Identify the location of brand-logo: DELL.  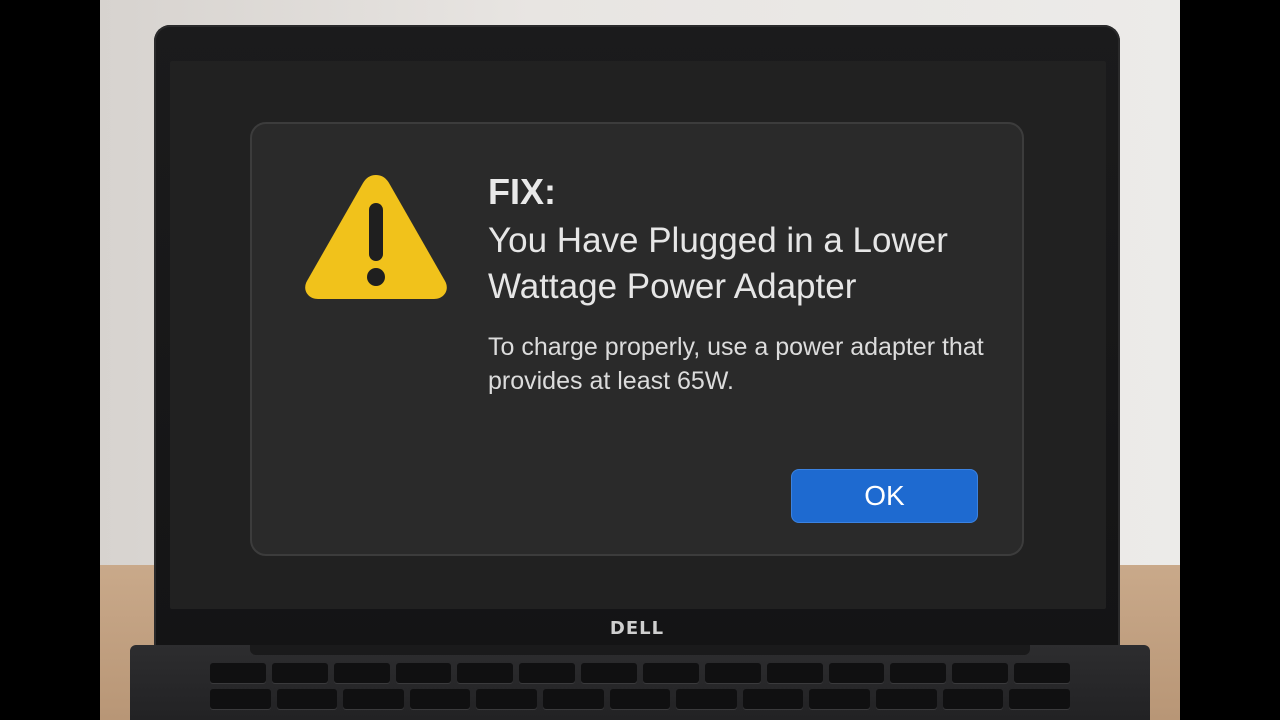
(637, 628).